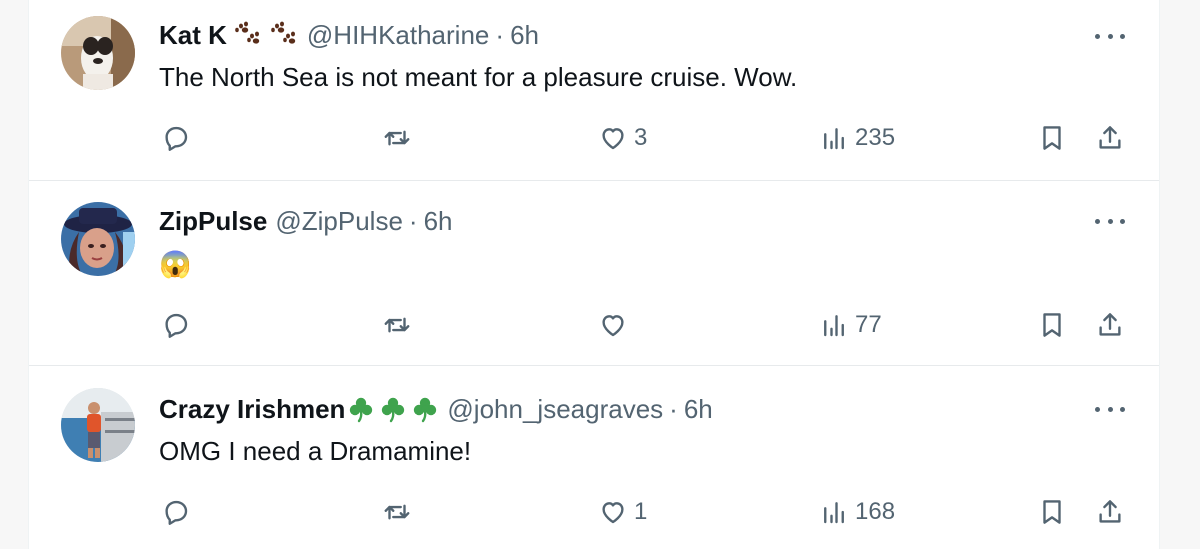 The width and height of the screenshot is (1200, 549). I want to click on view-count: 235, so click(875, 137).